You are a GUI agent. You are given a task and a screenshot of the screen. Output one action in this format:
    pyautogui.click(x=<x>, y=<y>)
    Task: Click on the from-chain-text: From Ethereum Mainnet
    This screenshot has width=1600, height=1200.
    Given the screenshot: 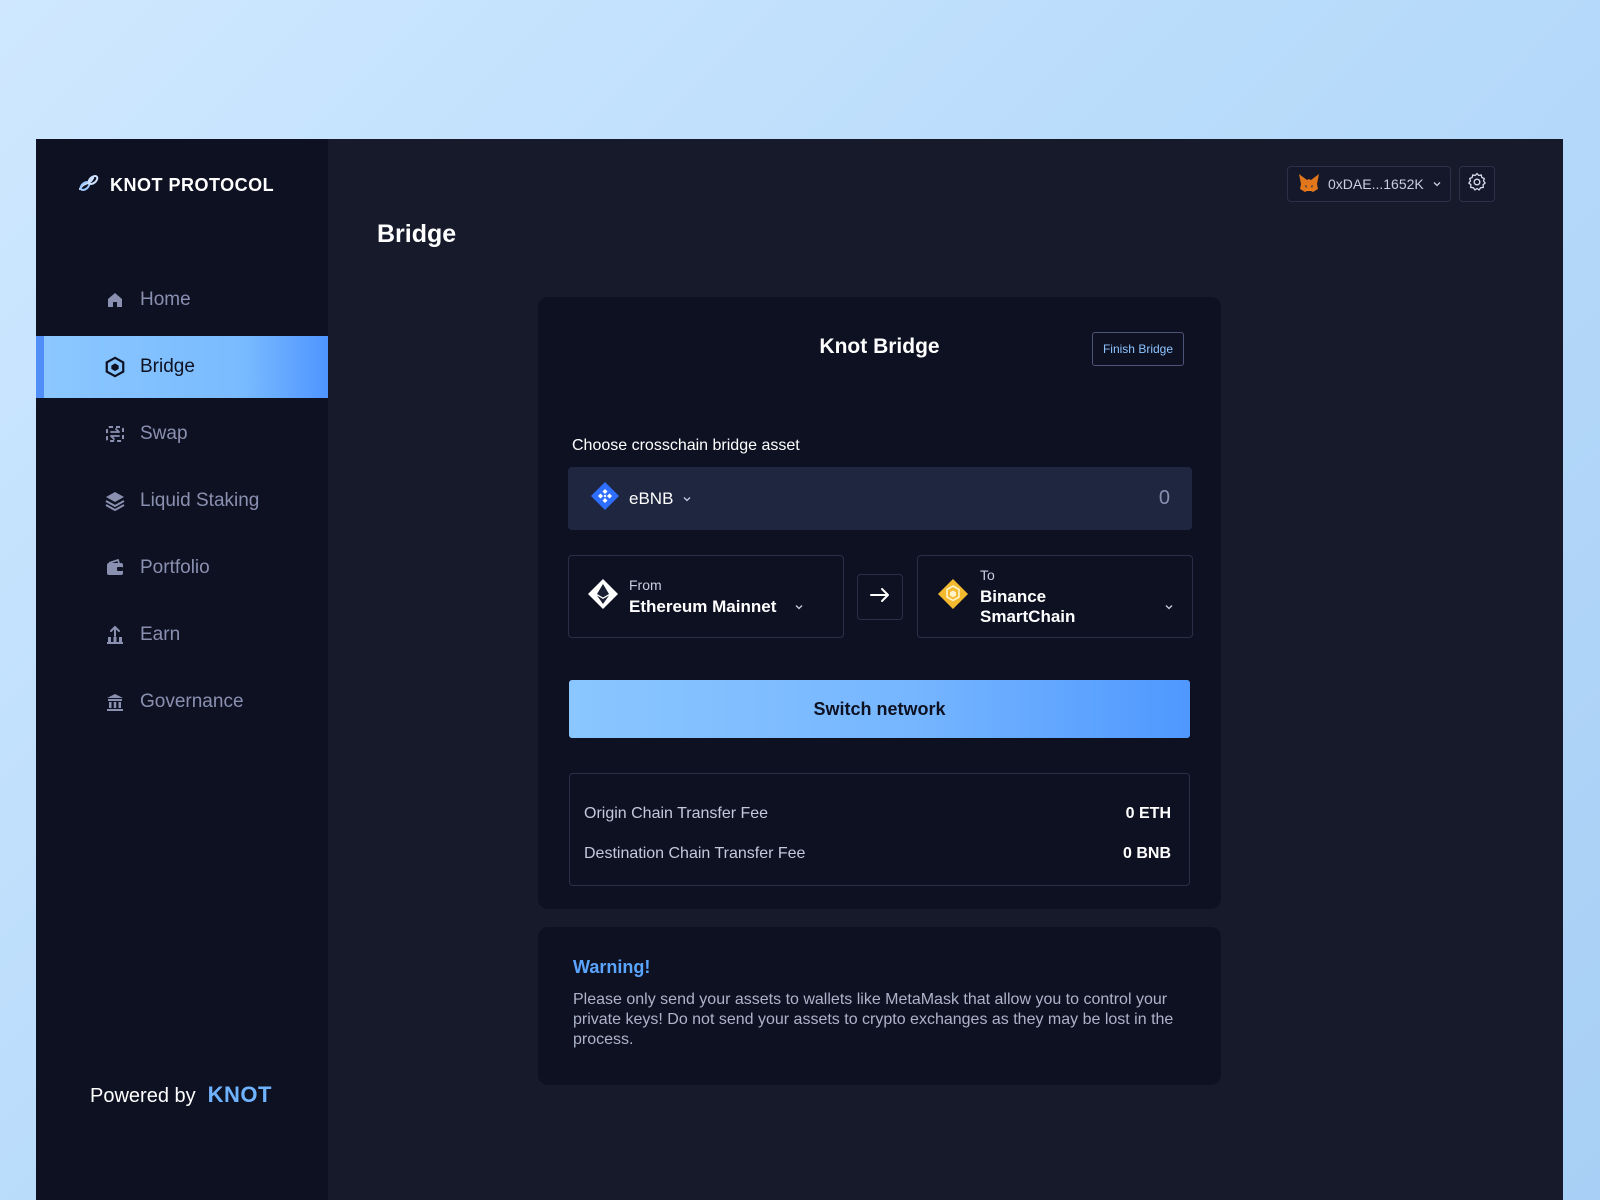 What is the action you would take?
    pyautogui.click(x=716, y=597)
    